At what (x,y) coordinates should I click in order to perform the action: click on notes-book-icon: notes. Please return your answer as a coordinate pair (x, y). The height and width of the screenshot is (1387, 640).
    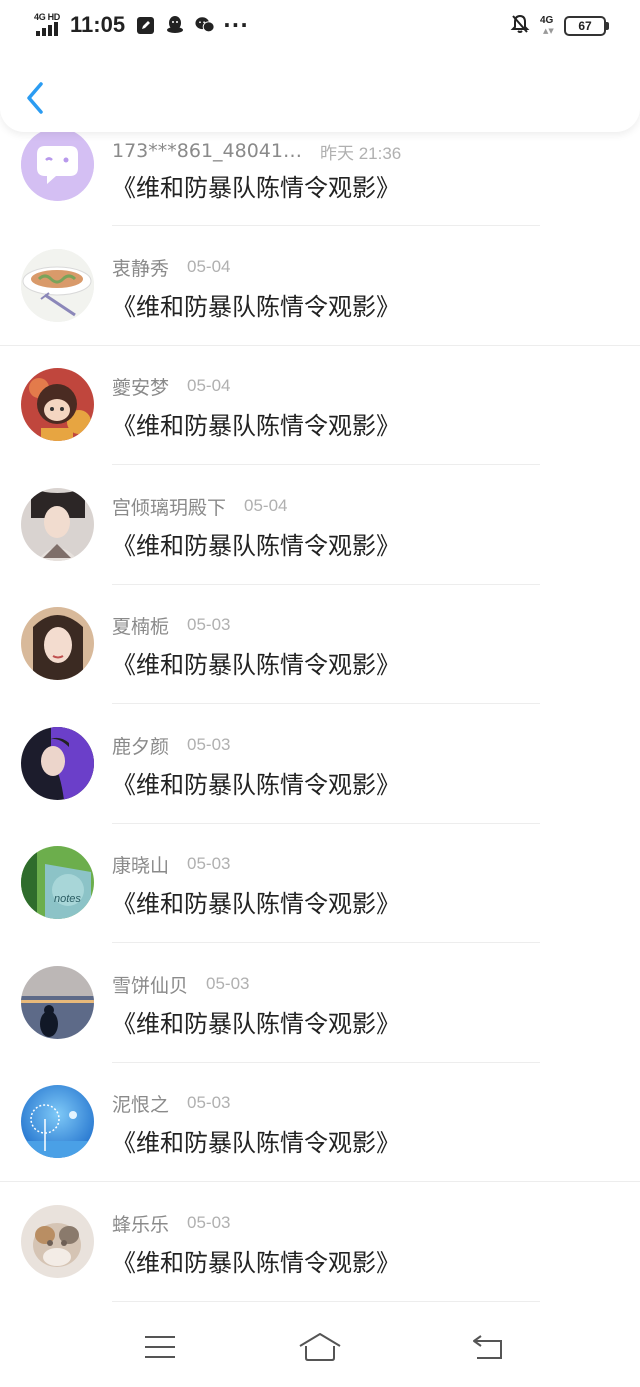
    Looking at the image, I should click on (57, 882).